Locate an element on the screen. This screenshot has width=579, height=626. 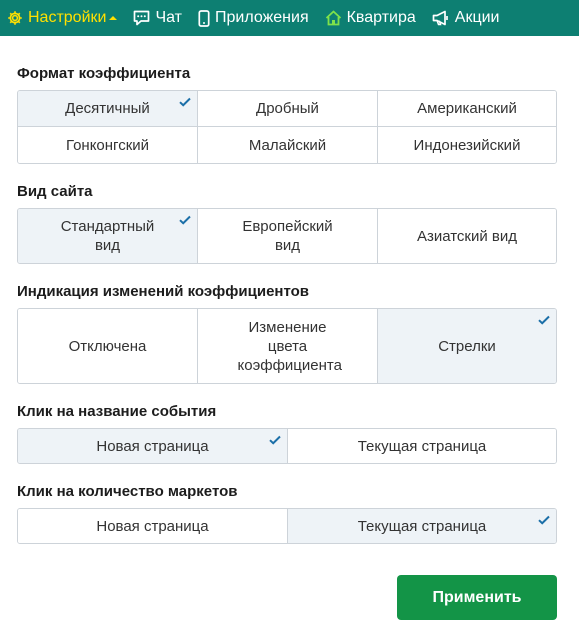
option-hongkong: Гонконгский is located at coordinates (108, 145).